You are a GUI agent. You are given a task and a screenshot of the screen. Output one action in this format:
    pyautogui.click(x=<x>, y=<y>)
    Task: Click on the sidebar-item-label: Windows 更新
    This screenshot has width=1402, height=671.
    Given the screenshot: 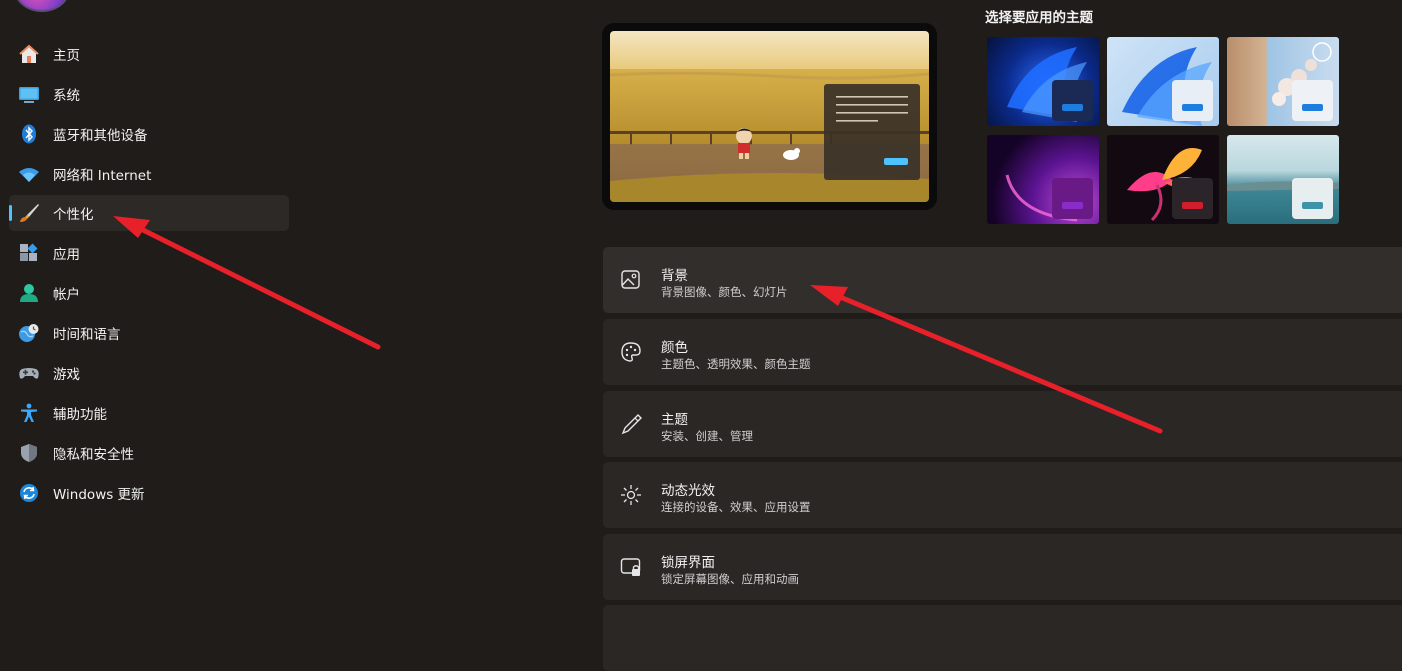 What is the action you would take?
    pyautogui.click(x=99, y=495)
    